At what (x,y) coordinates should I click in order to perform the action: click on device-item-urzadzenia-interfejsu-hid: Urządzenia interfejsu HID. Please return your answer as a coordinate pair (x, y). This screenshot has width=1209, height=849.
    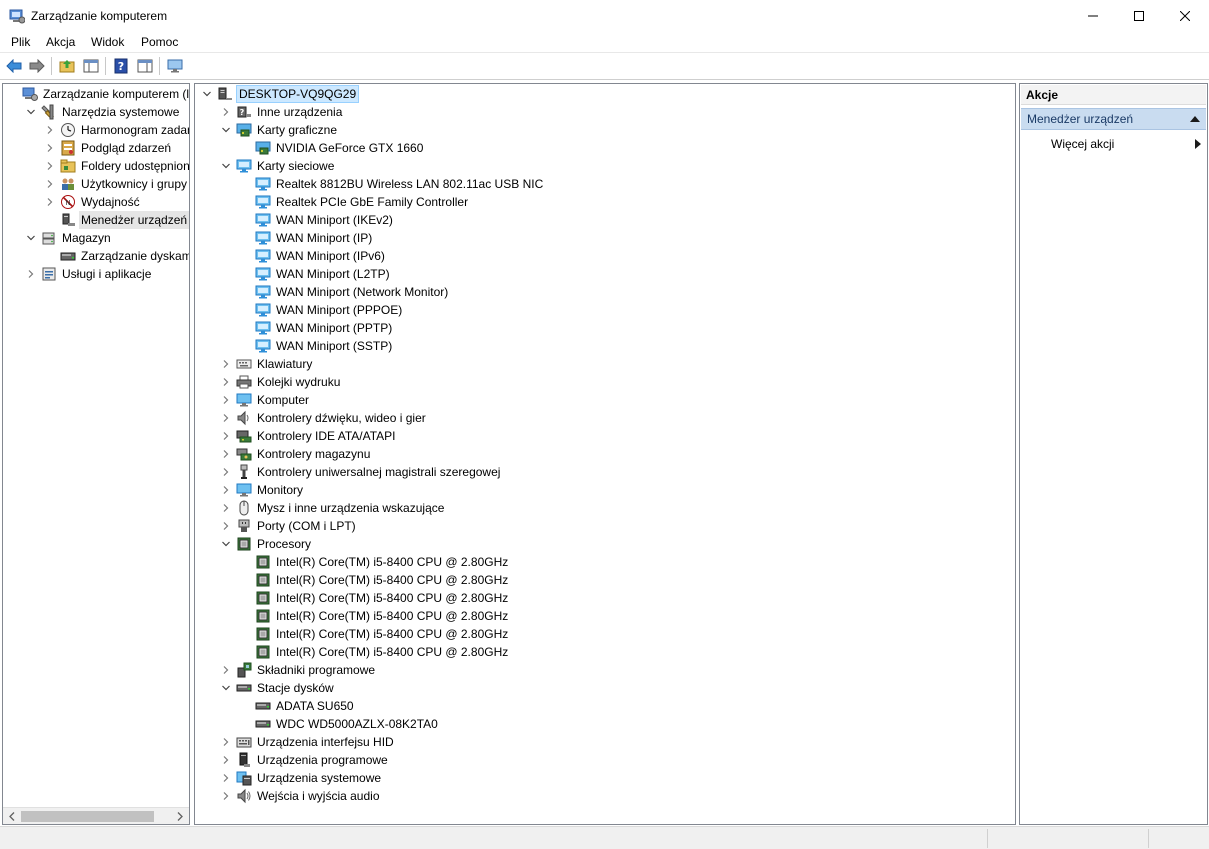
    Looking at the image, I should click on (595, 742).